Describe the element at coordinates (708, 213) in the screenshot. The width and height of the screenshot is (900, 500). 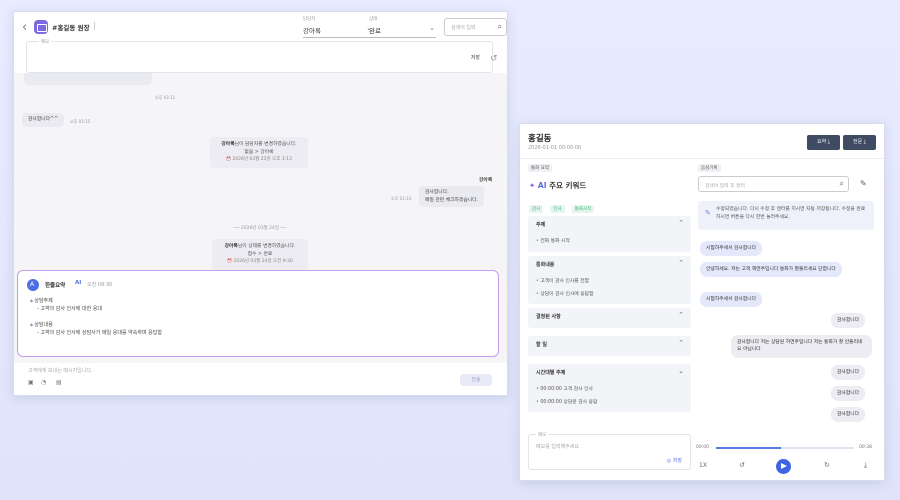
I see `pencil-icon: ✎` at that location.